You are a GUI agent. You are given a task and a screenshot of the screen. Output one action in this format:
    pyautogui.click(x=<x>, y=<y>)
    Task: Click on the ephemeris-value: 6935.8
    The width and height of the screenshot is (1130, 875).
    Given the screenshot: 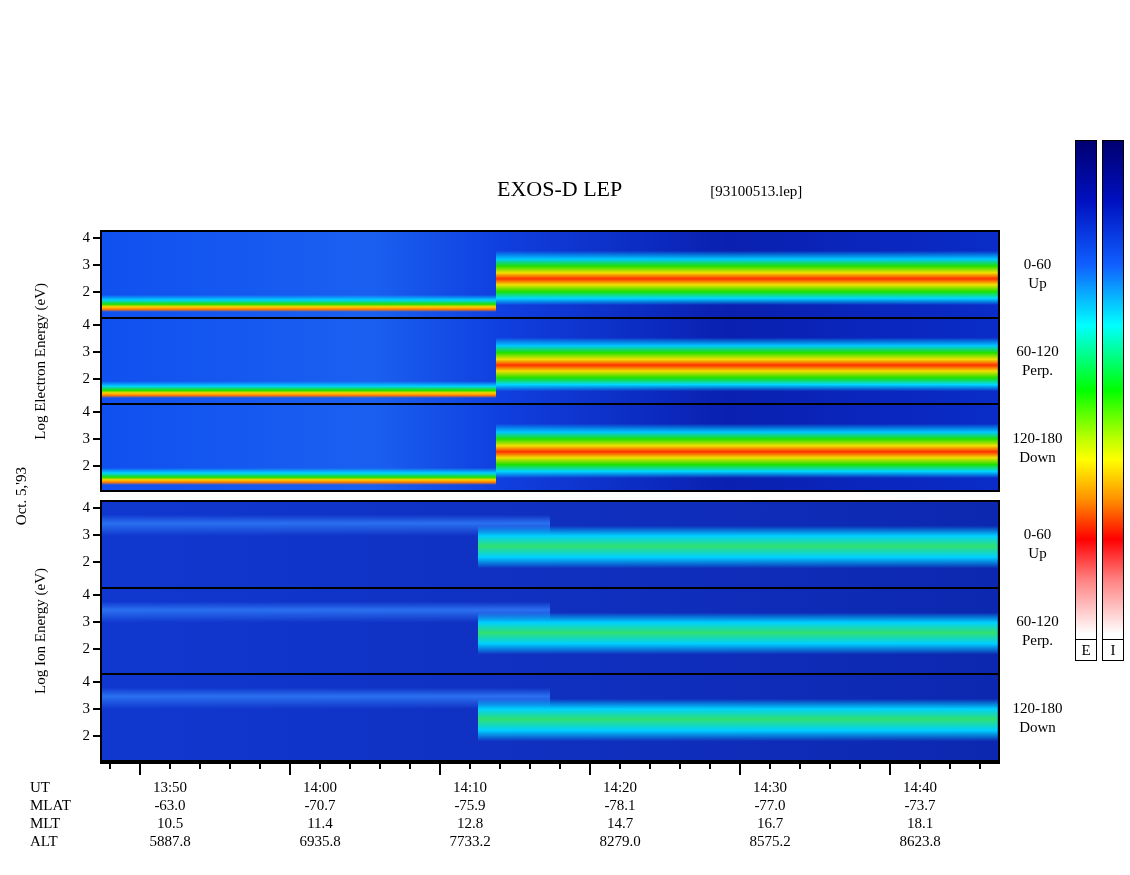 What is the action you would take?
    pyautogui.click(x=320, y=841)
    